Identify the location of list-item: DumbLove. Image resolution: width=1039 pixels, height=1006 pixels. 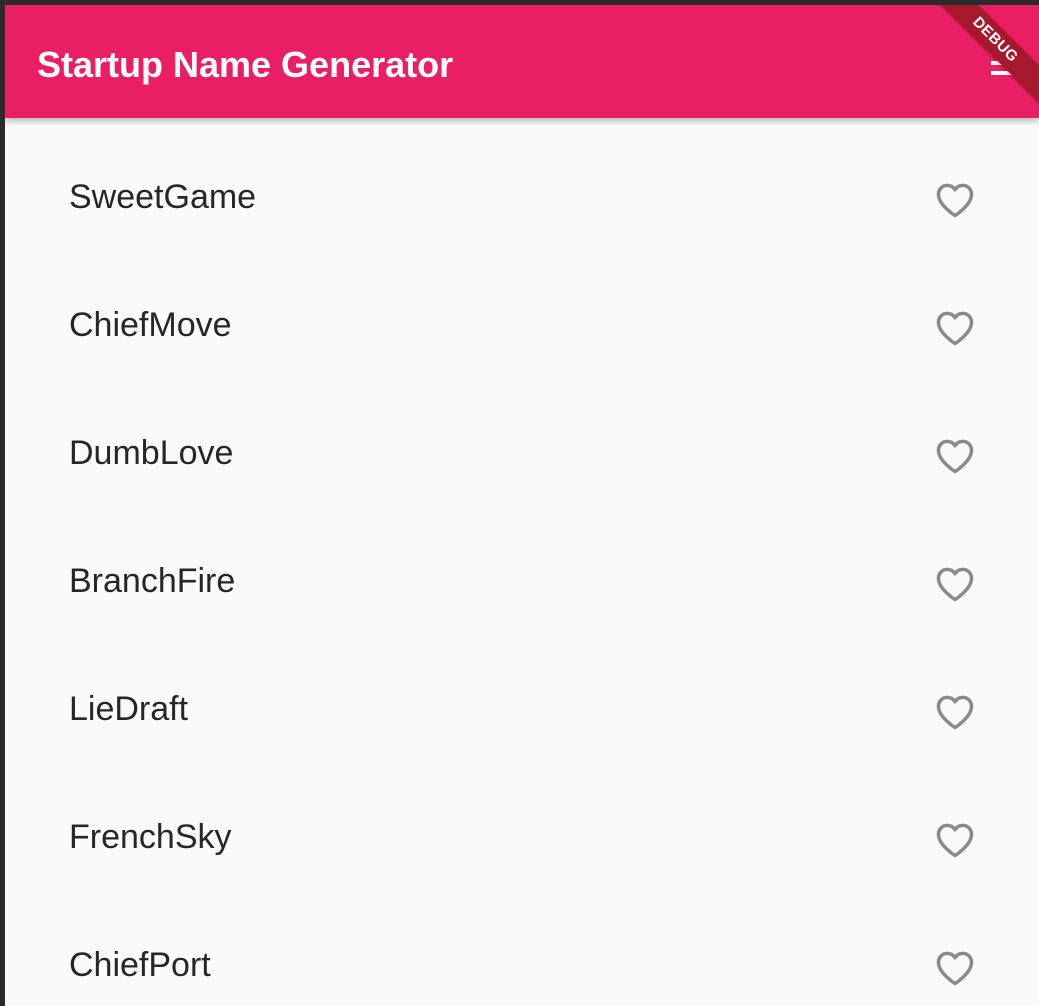
(522, 438).